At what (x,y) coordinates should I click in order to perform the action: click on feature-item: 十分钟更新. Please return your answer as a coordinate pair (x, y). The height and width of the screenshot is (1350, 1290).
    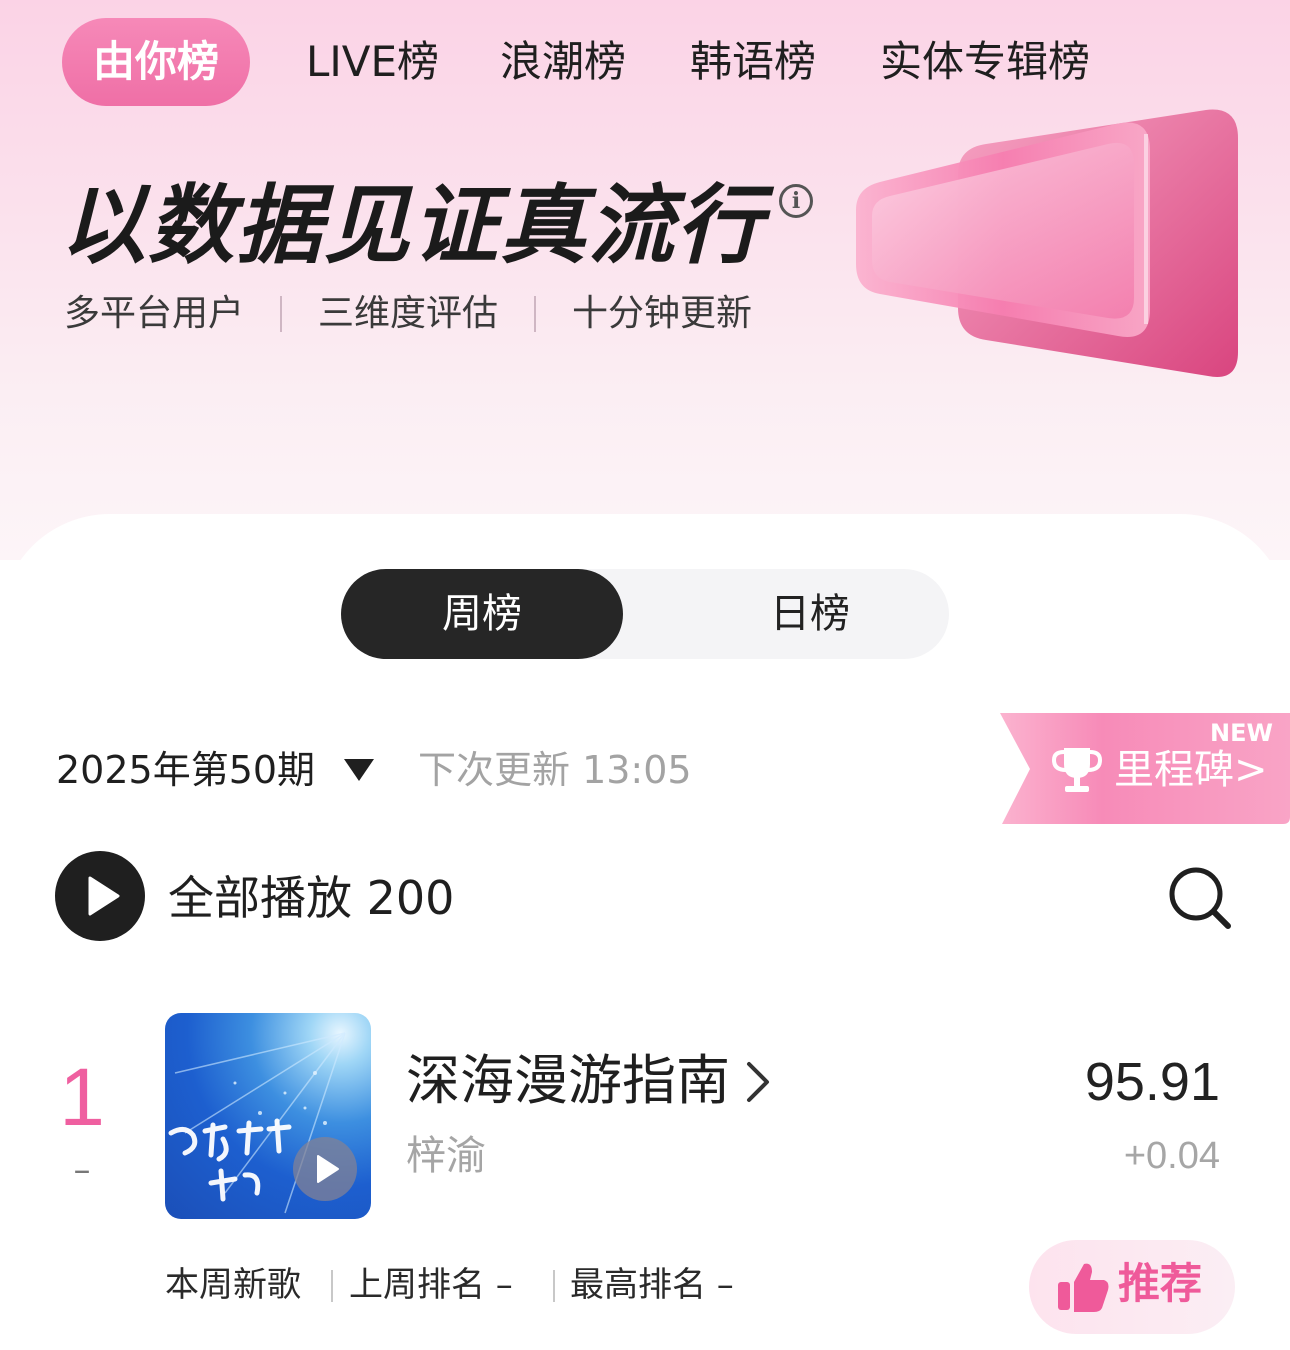
    Looking at the image, I should click on (662, 313).